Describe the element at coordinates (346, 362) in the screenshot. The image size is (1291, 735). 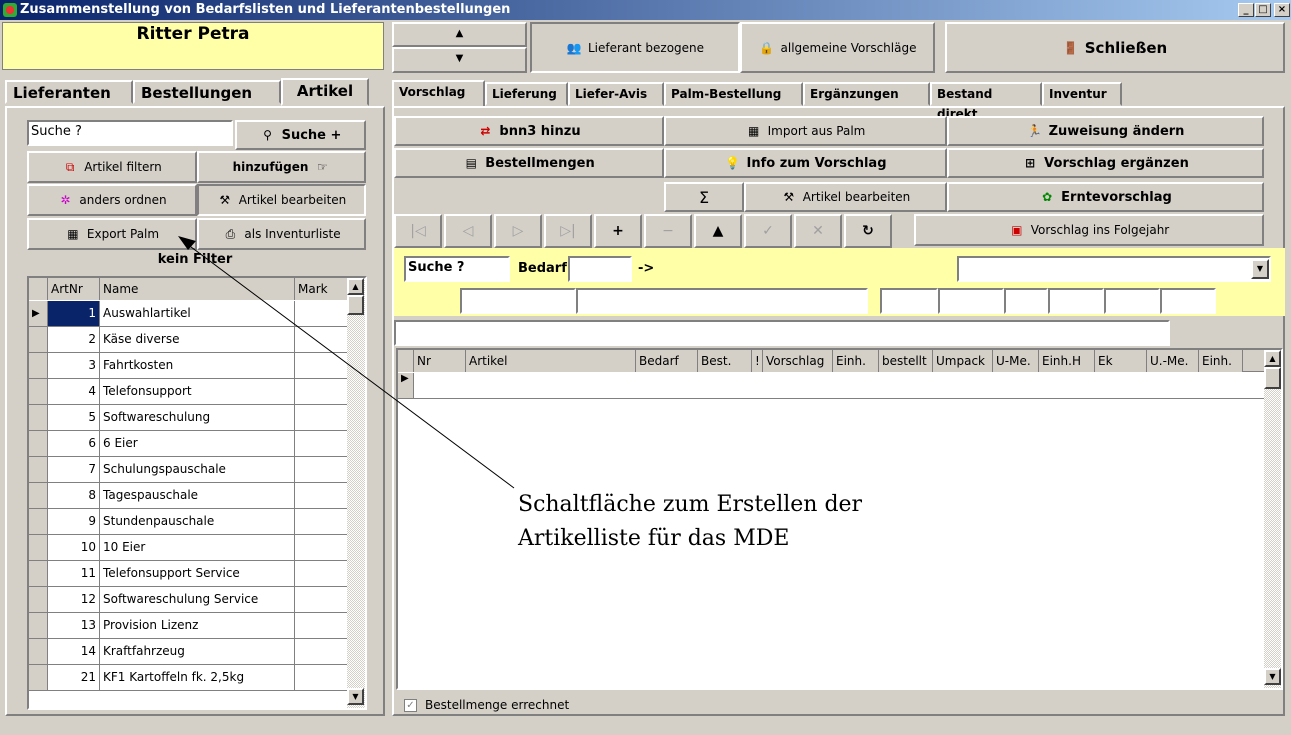
I see `annotation-arrow` at that location.